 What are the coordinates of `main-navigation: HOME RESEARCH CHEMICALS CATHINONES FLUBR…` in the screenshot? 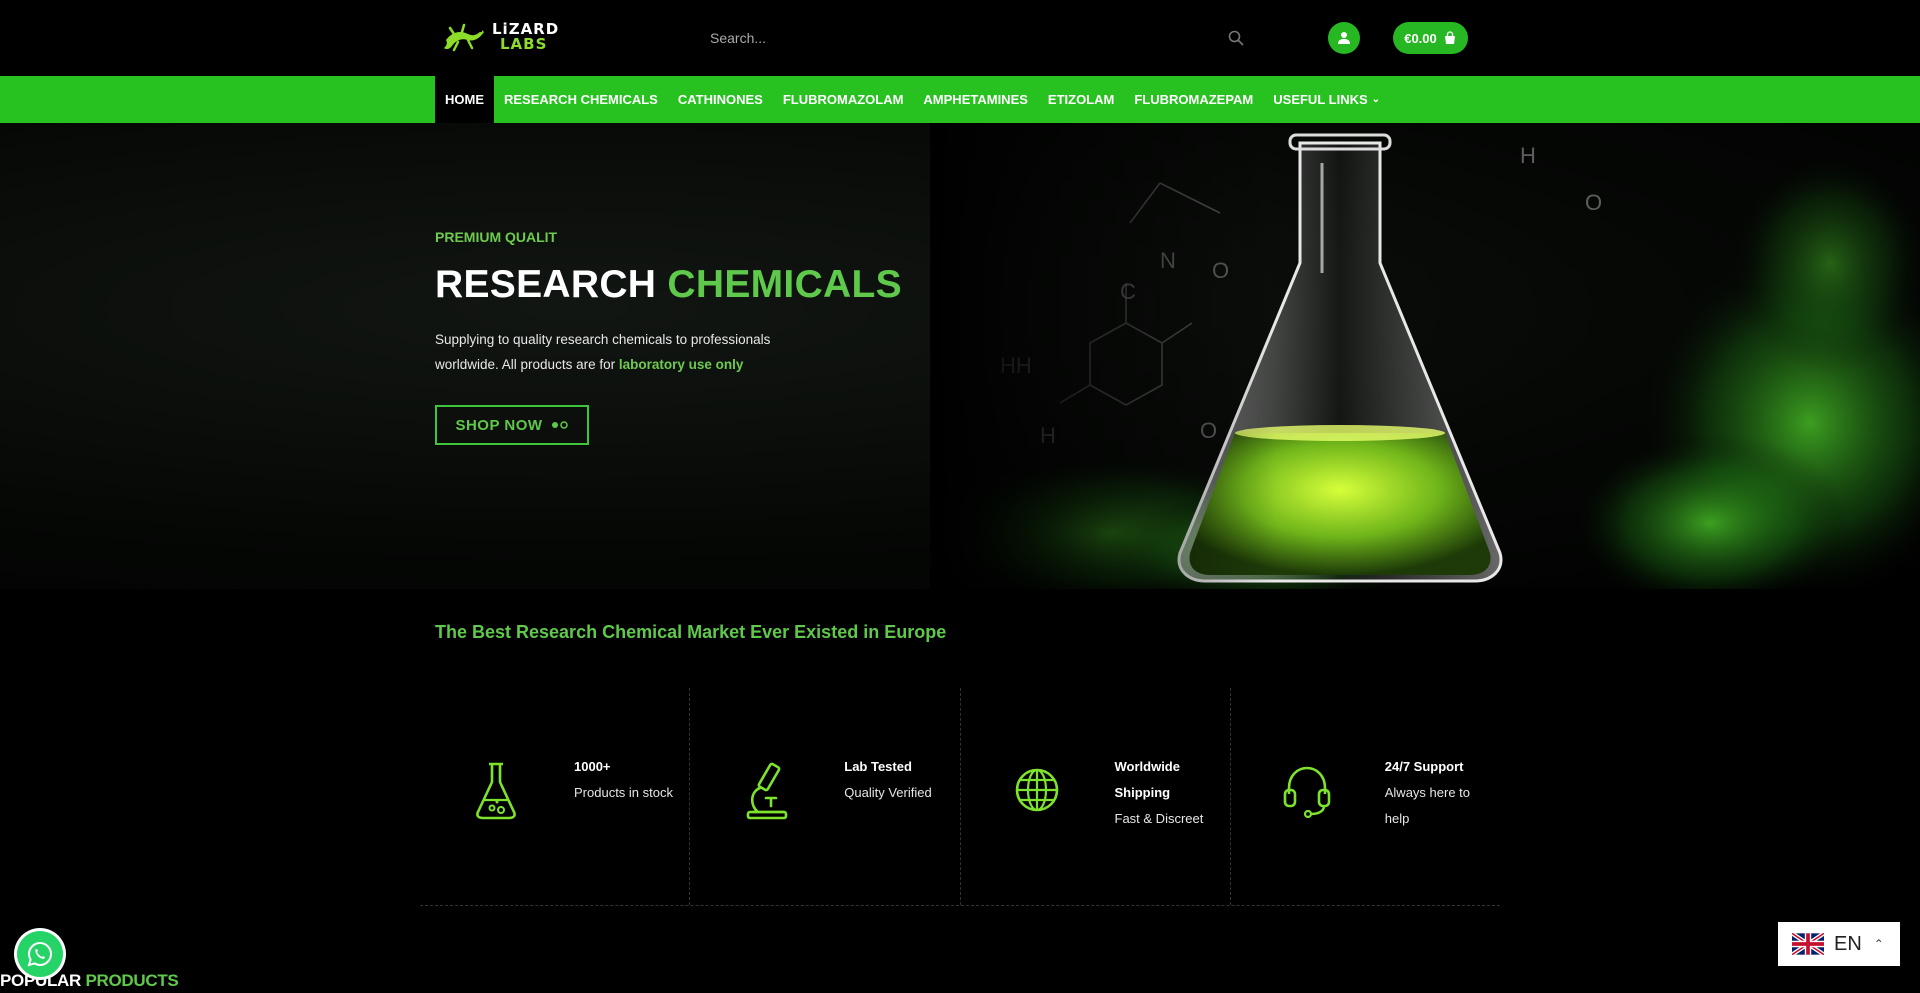 It's located at (960, 99).